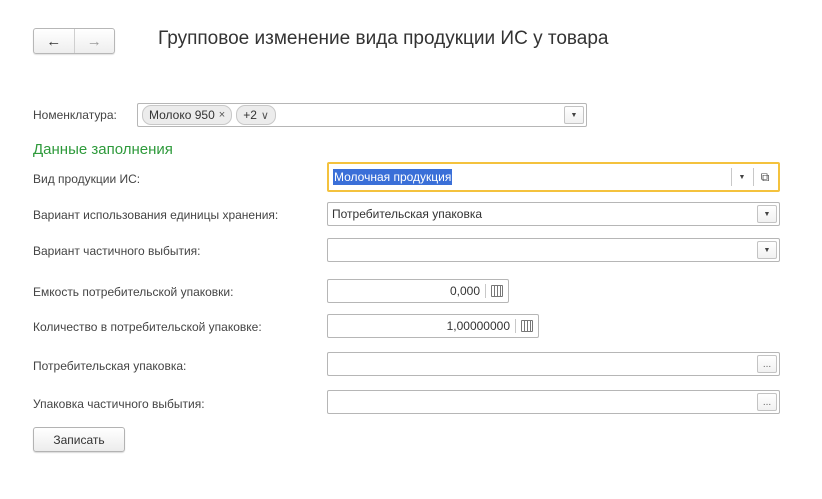 The width and height of the screenshot is (822, 499). I want to click on storage-unit-variant-value: Потребительская упаковка, so click(407, 214).